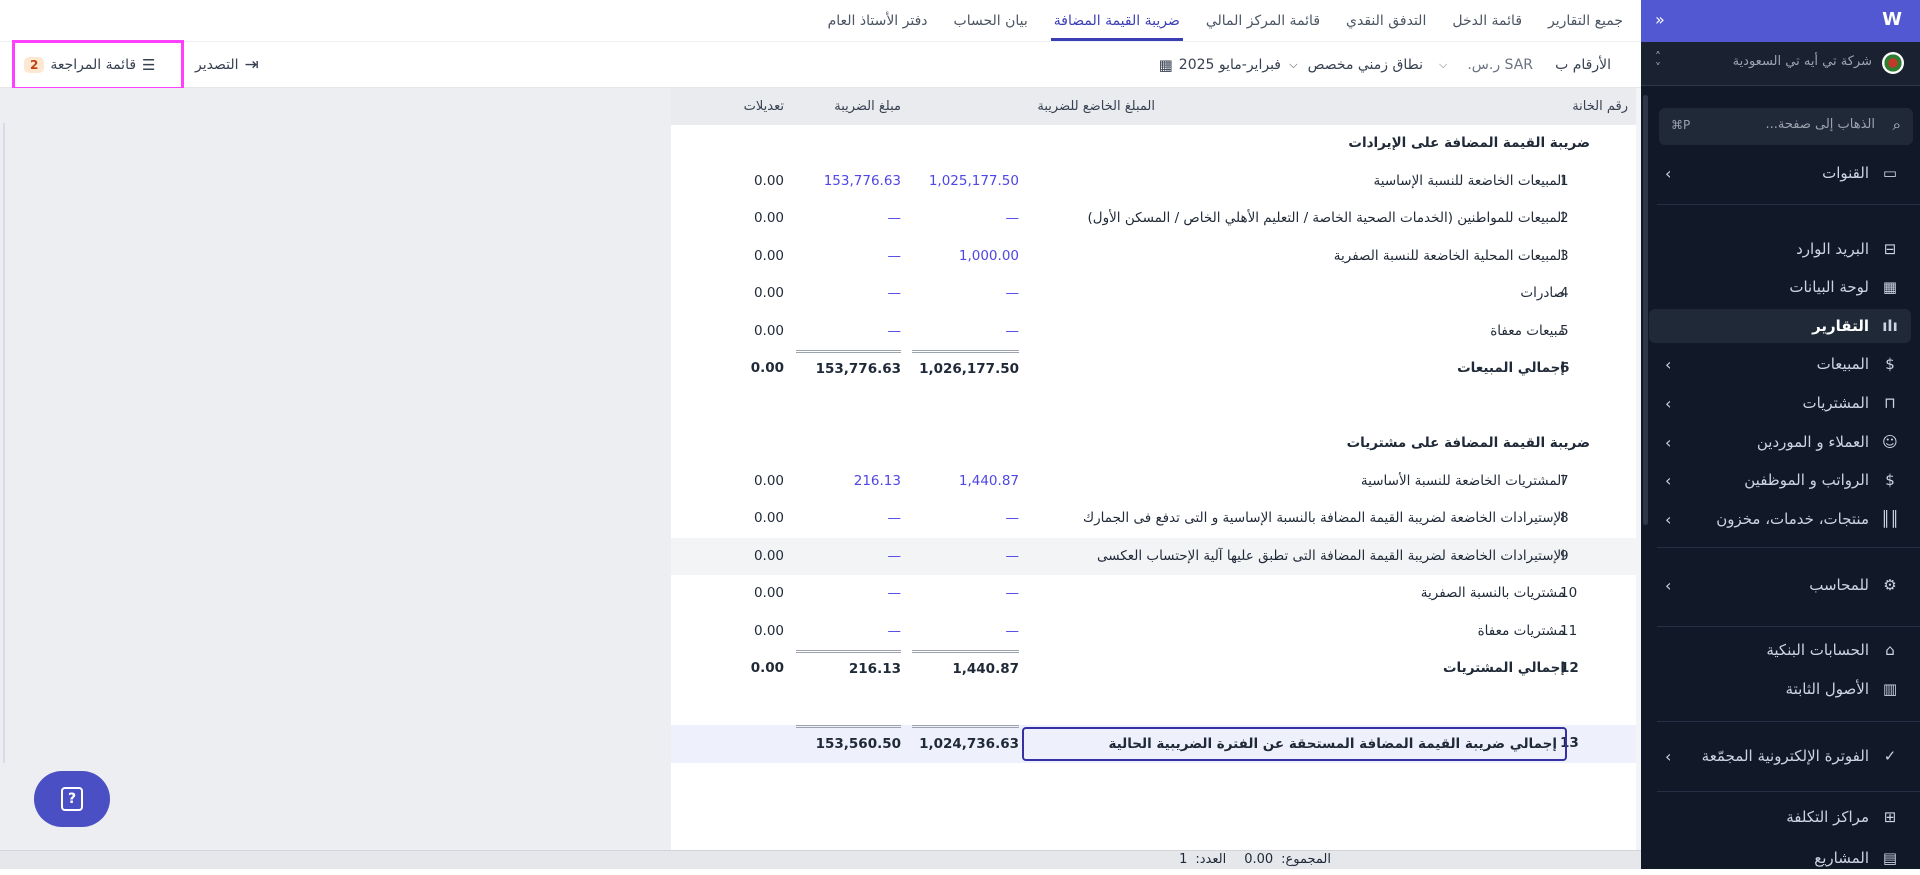 The height and width of the screenshot is (875, 1920). Describe the element at coordinates (1462, 480) in the screenshot. I see `box-label: المشتريات الخاضعة للنسبة الأساسية` at that location.